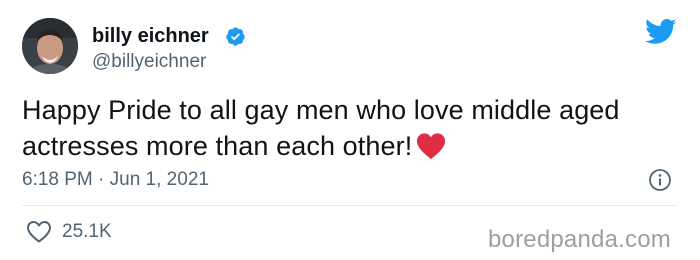  Describe the element at coordinates (39, 232) in the screenshot. I see `heart-outline-icon` at that location.